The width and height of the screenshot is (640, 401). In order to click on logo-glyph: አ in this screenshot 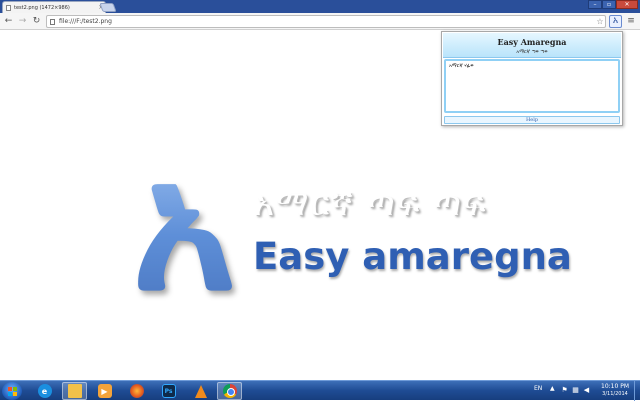, I will do `click(184, 225)`.